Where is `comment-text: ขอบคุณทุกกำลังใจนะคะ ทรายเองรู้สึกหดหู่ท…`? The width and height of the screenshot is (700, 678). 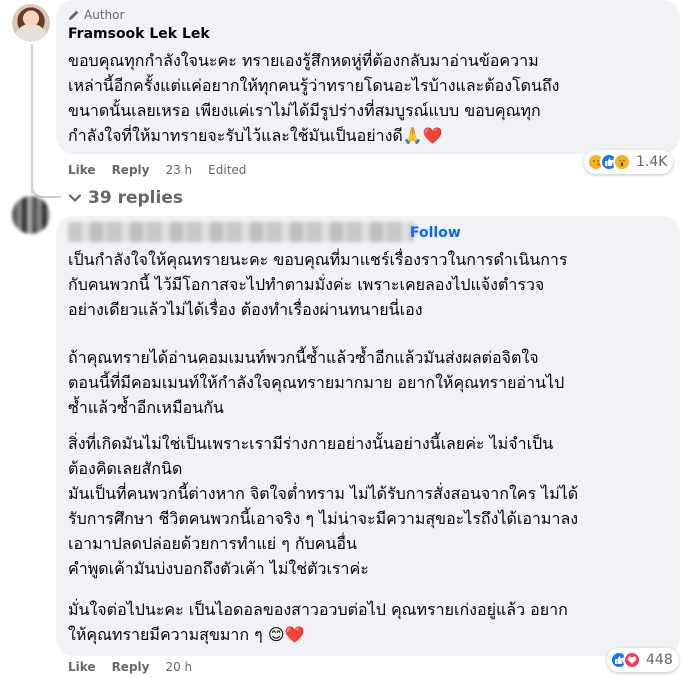
comment-text: ขอบคุณทุกกำลังใจนะคะ ทรายเองรู้สึกหดหู่ท… is located at coordinates (314, 98).